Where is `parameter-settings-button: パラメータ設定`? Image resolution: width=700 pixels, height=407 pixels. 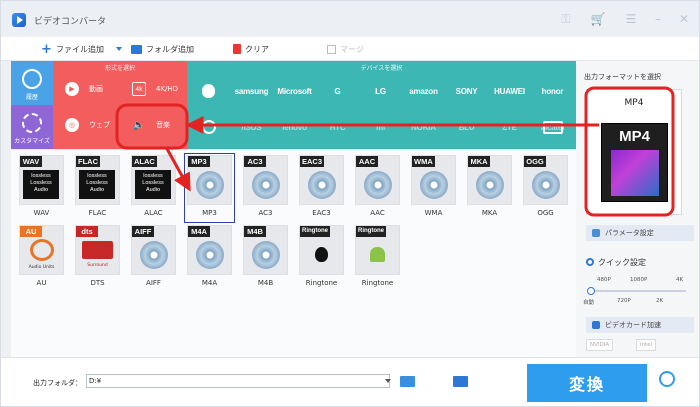
parameter-settings-button: パラメータ設定 is located at coordinates (640, 233).